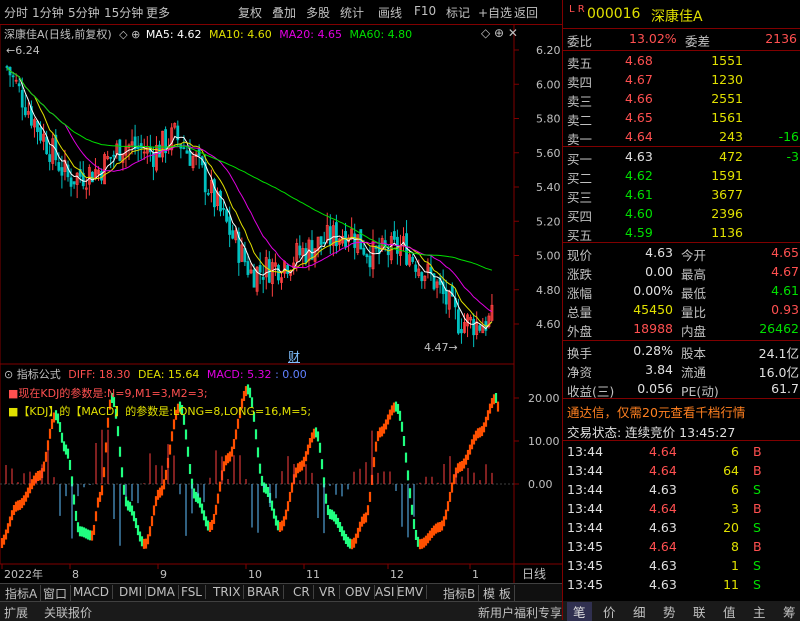 This screenshot has width=800, height=621. What do you see at coordinates (56, 593) in the screenshot?
I see `indicator-tab: 窗口` at bounding box center [56, 593].